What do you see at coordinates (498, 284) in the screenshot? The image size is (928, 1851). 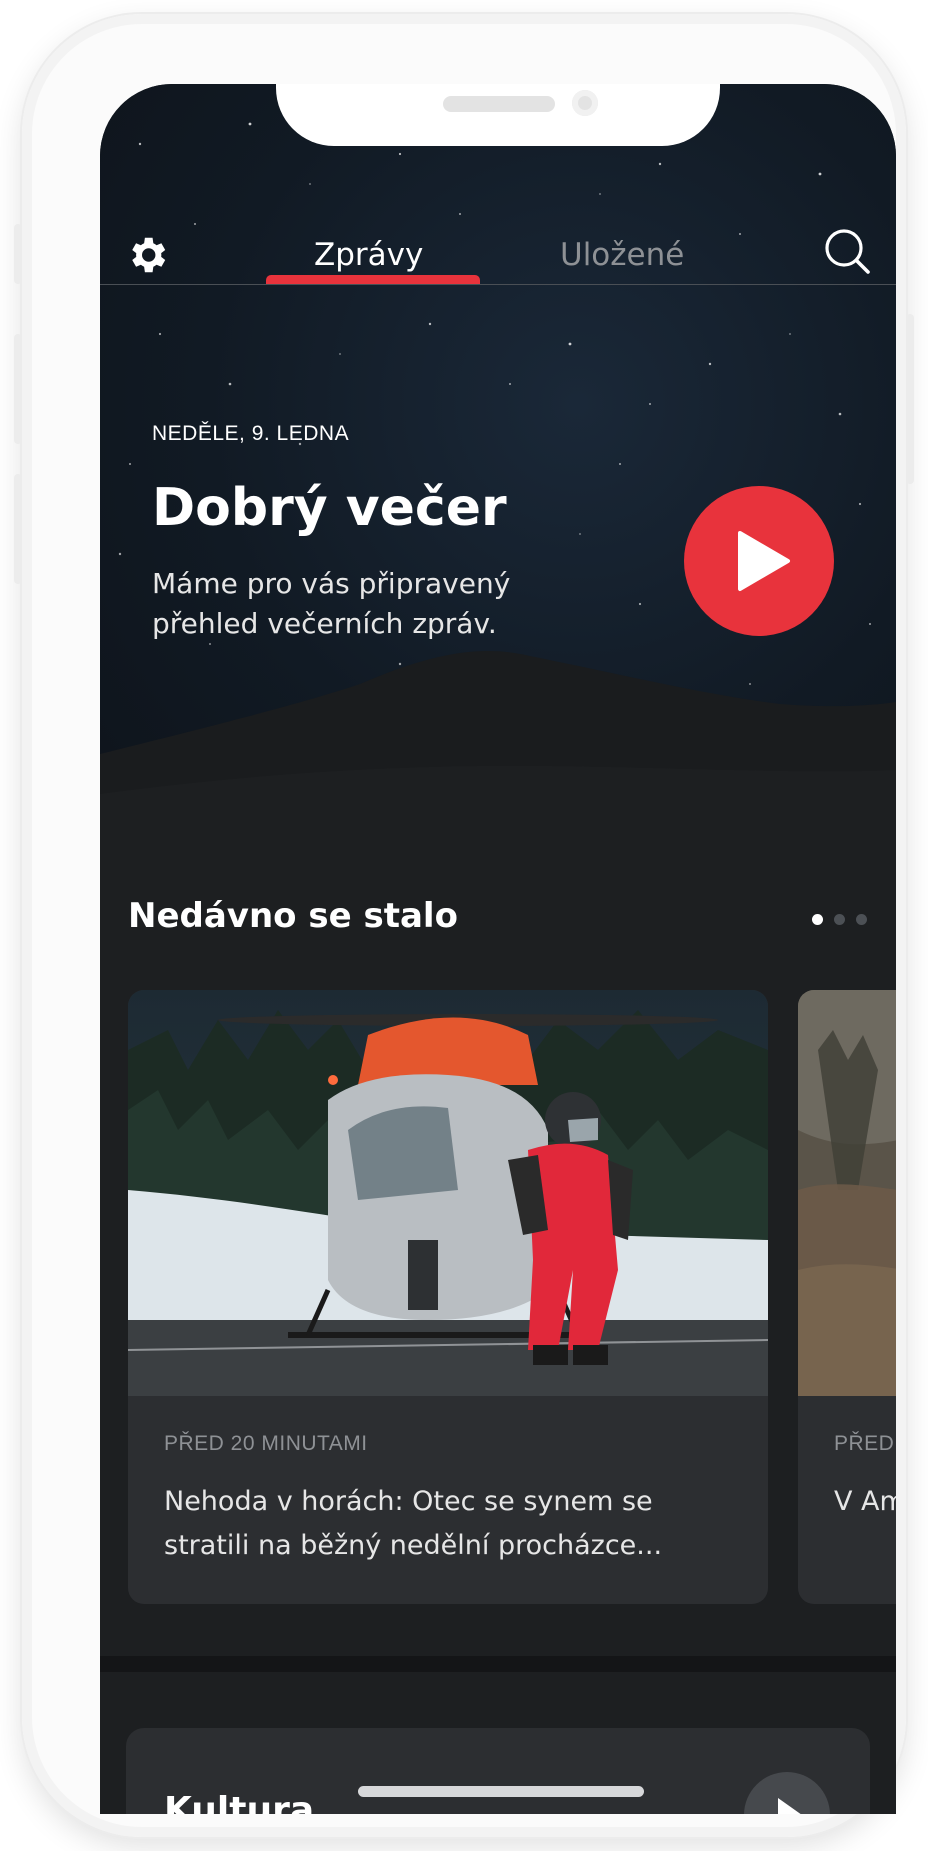 I see `tab-divider` at bounding box center [498, 284].